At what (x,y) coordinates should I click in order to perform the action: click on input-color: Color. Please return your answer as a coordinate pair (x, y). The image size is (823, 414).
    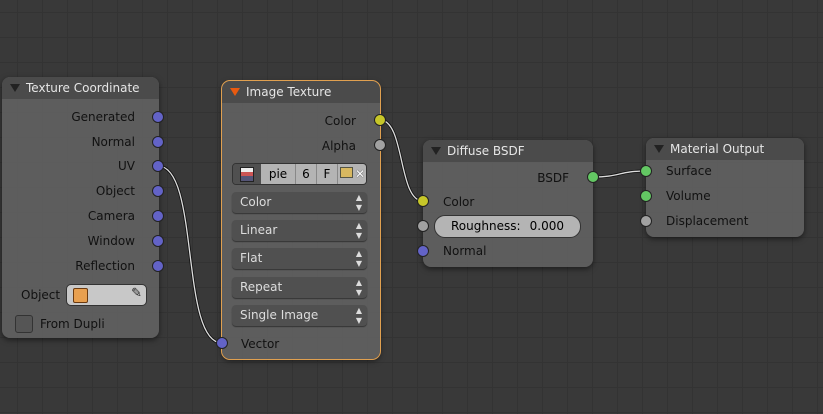
    Looking at the image, I should click on (459, 202).